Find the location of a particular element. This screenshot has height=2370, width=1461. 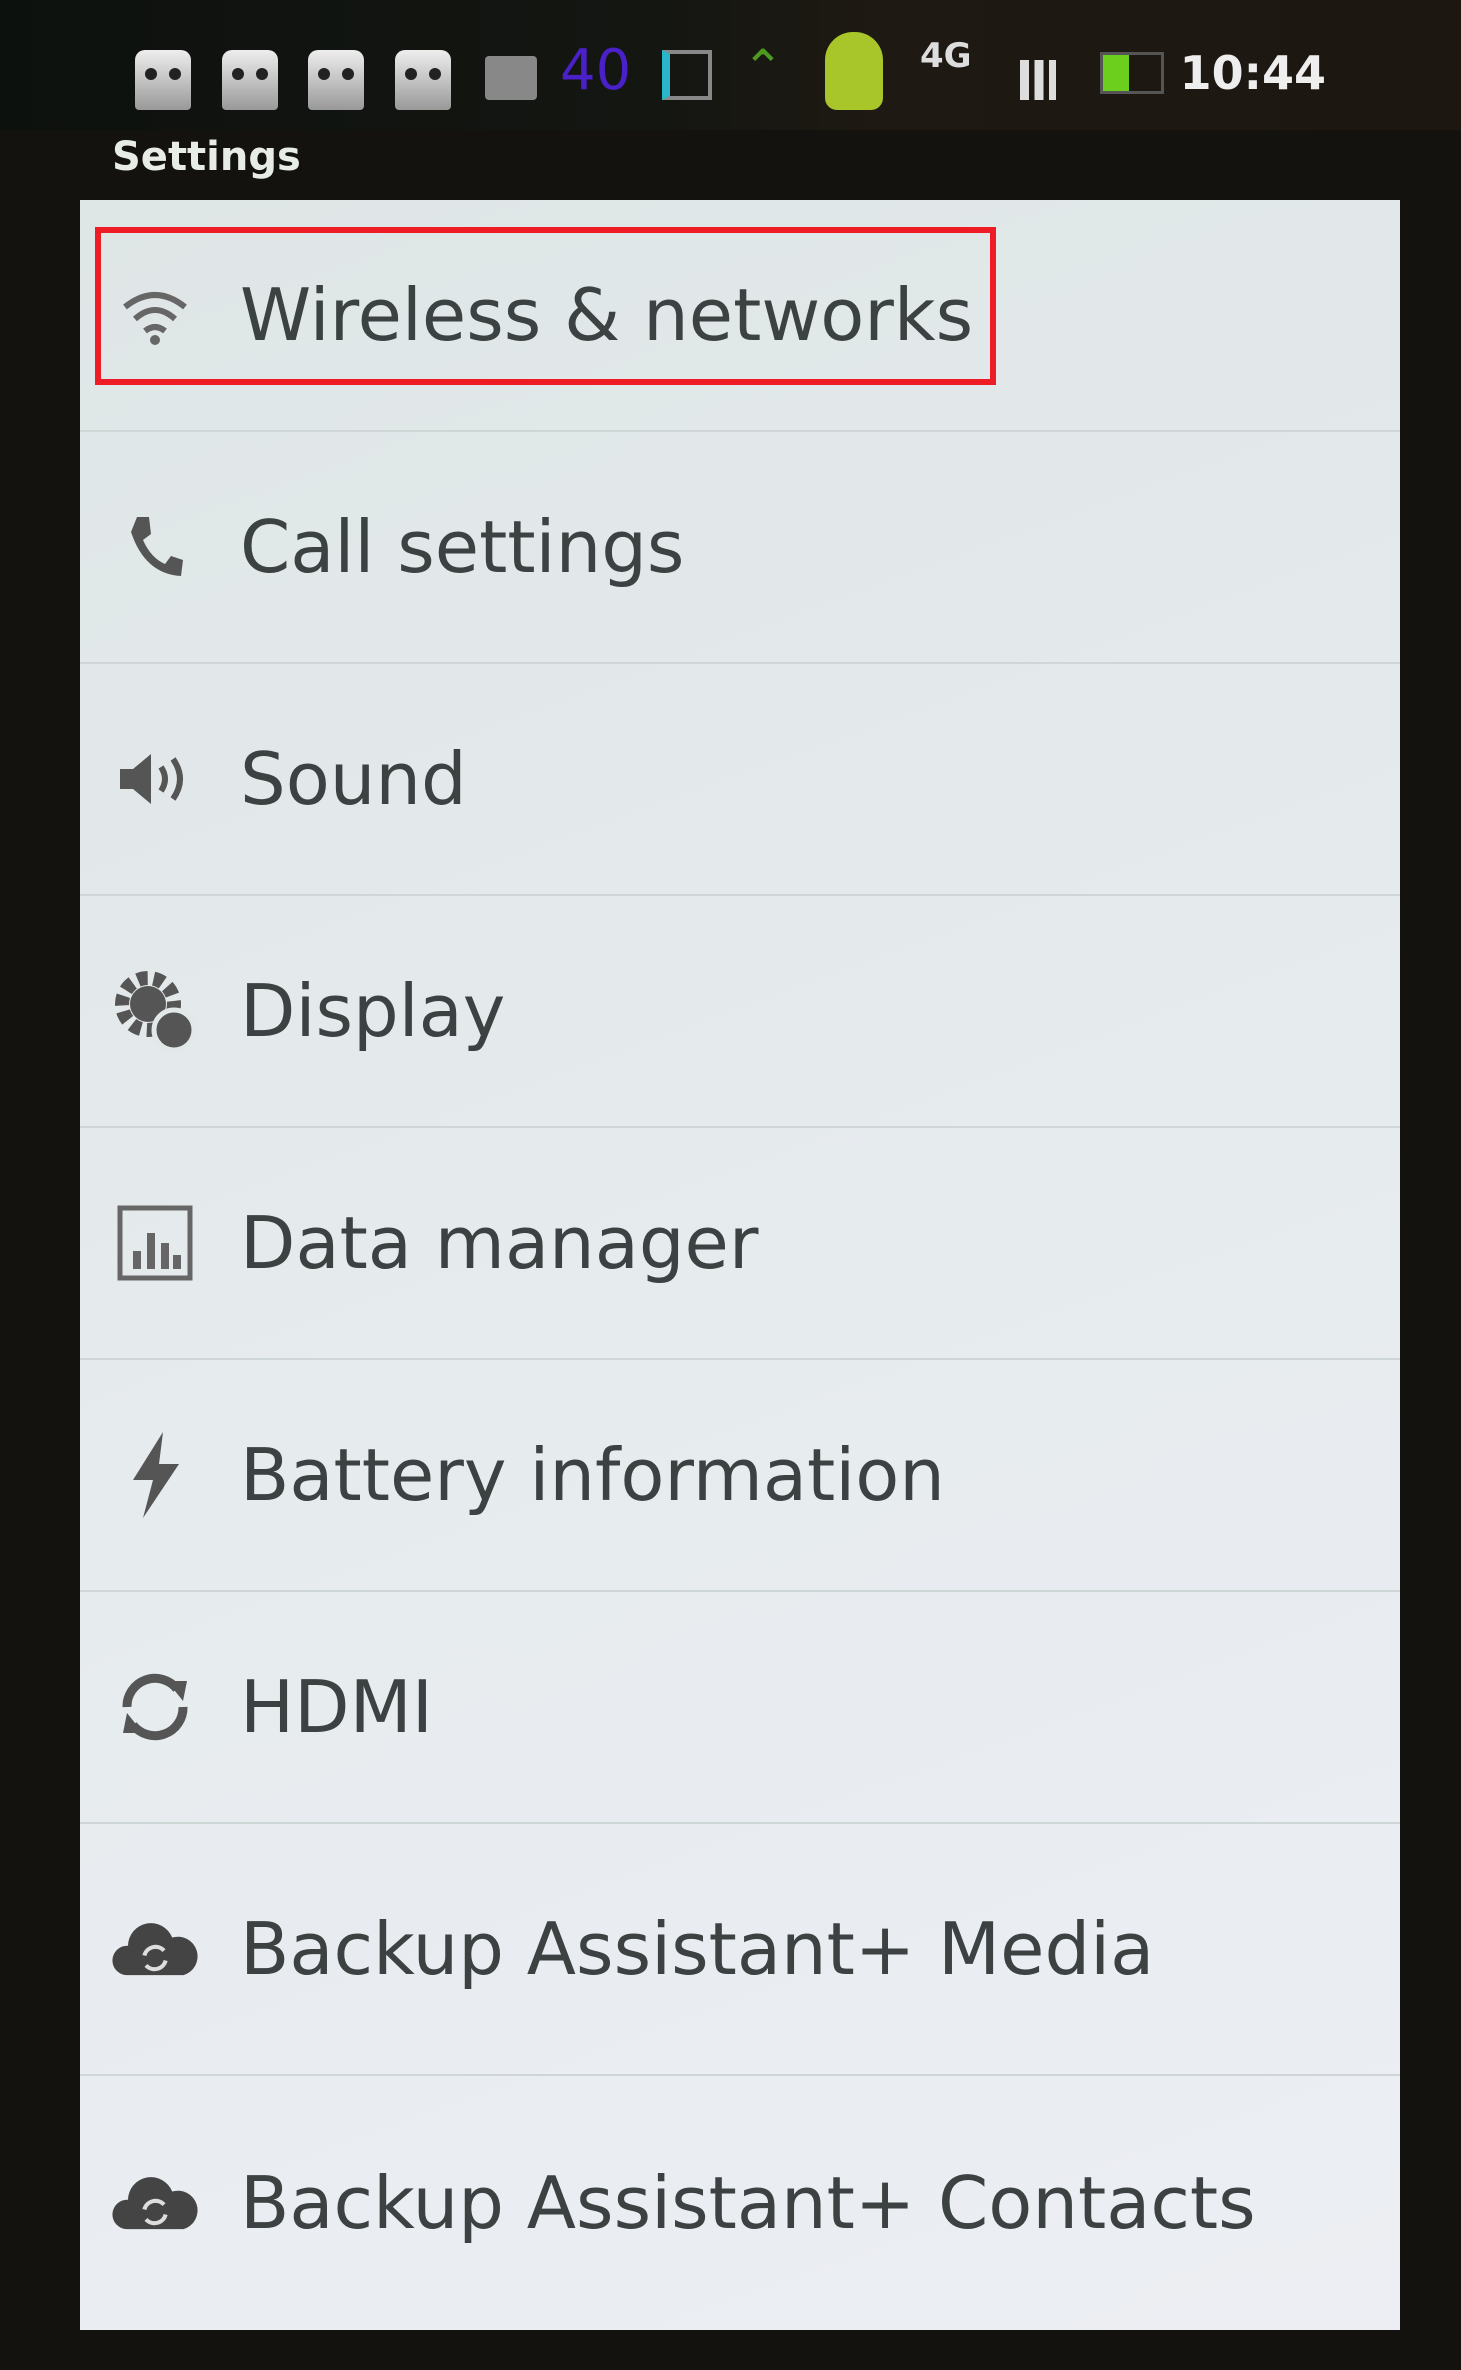

settings-item-data-manager: Data manager is located at coordinates (740, 1244).